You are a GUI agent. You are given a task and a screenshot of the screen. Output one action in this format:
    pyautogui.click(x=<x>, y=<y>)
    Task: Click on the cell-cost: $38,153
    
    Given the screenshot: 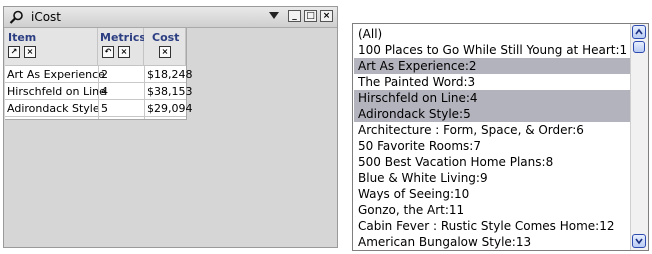 What is the action you would take?
    pyautogui.click(x=170, y=91)
    